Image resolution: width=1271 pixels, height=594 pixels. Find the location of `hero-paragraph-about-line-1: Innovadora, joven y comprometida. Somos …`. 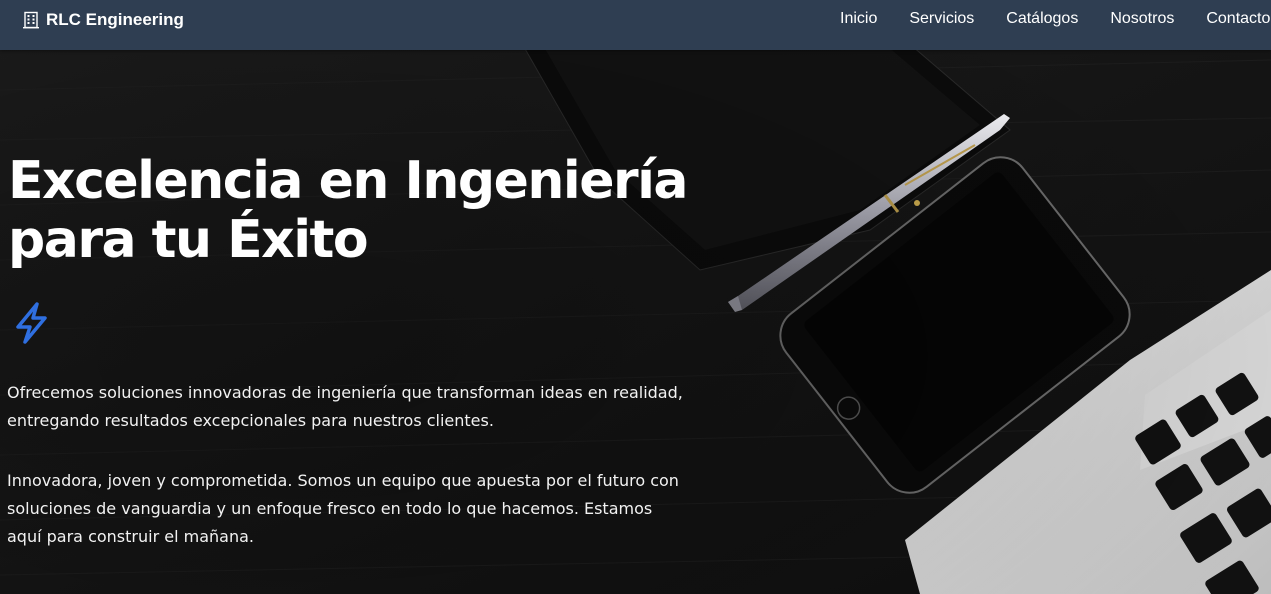

hero-paragraph-about-line-1: Innovadora, joven y comprometida. Somos … is located at coordinates (343, 480).